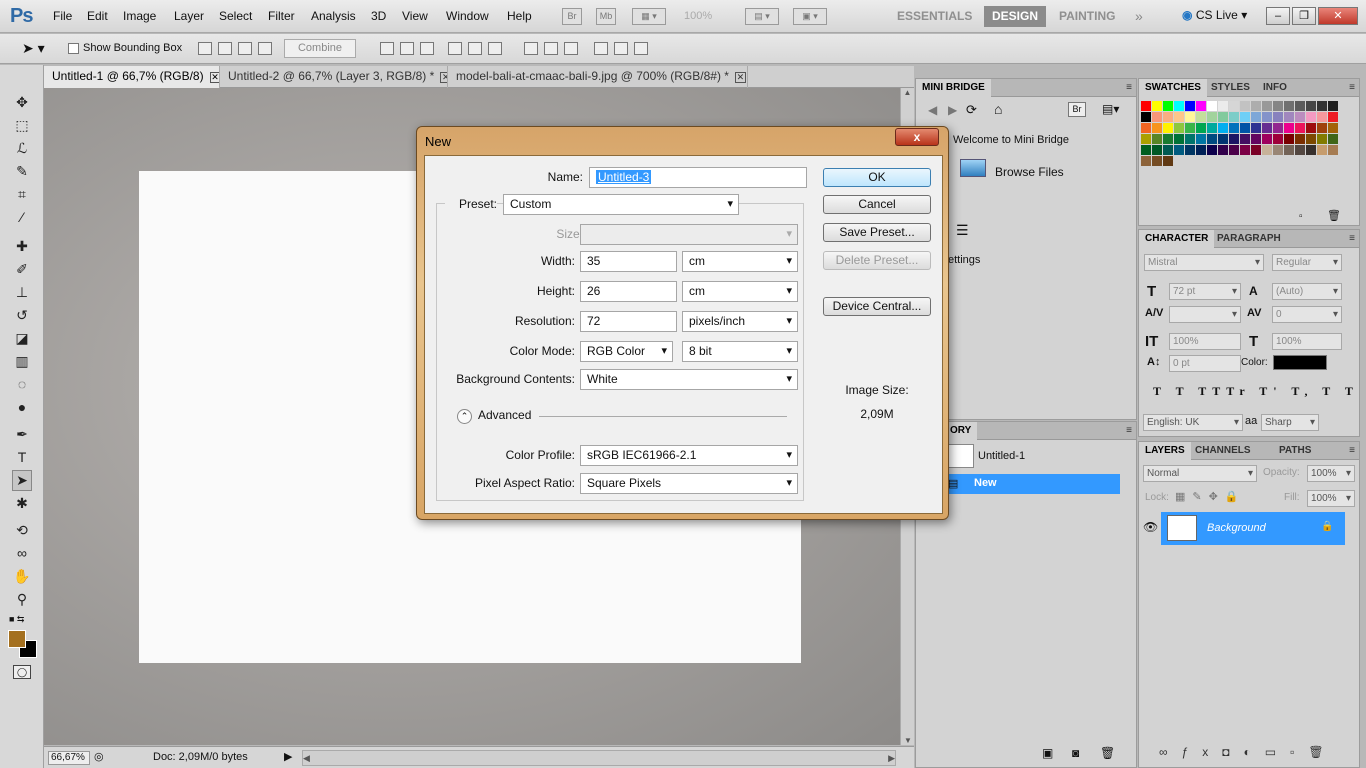  What do you see at coordinates (1210, 496) in the screenshot?
I see `lock-icons: ▦✎✥🔒` at bounding box center [1210, 496].